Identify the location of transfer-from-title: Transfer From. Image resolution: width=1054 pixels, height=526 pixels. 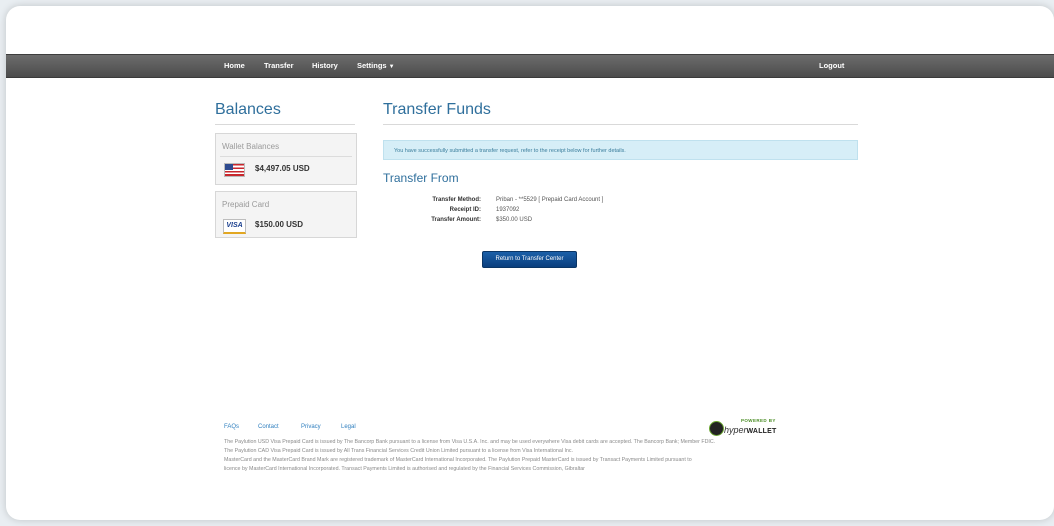
(421, 178).